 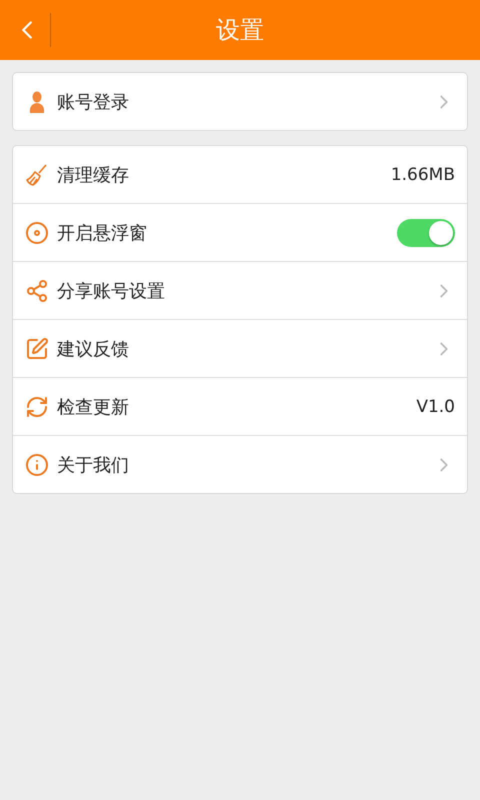 I want to click on broom-icon, so click(x=37, y=174).